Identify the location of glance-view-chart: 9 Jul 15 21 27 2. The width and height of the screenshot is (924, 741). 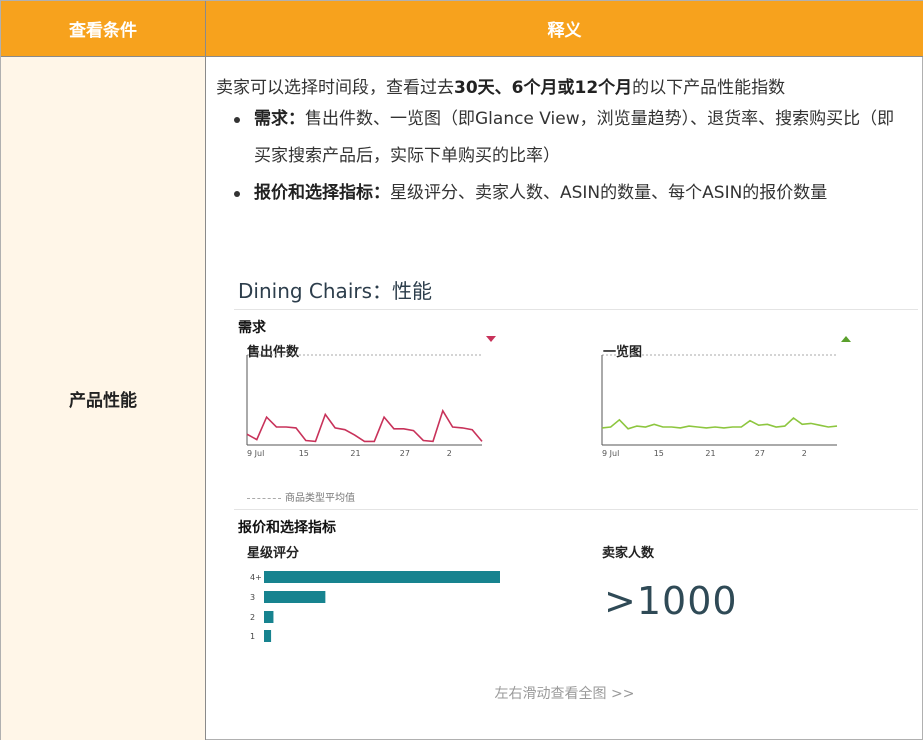
(726, 397).